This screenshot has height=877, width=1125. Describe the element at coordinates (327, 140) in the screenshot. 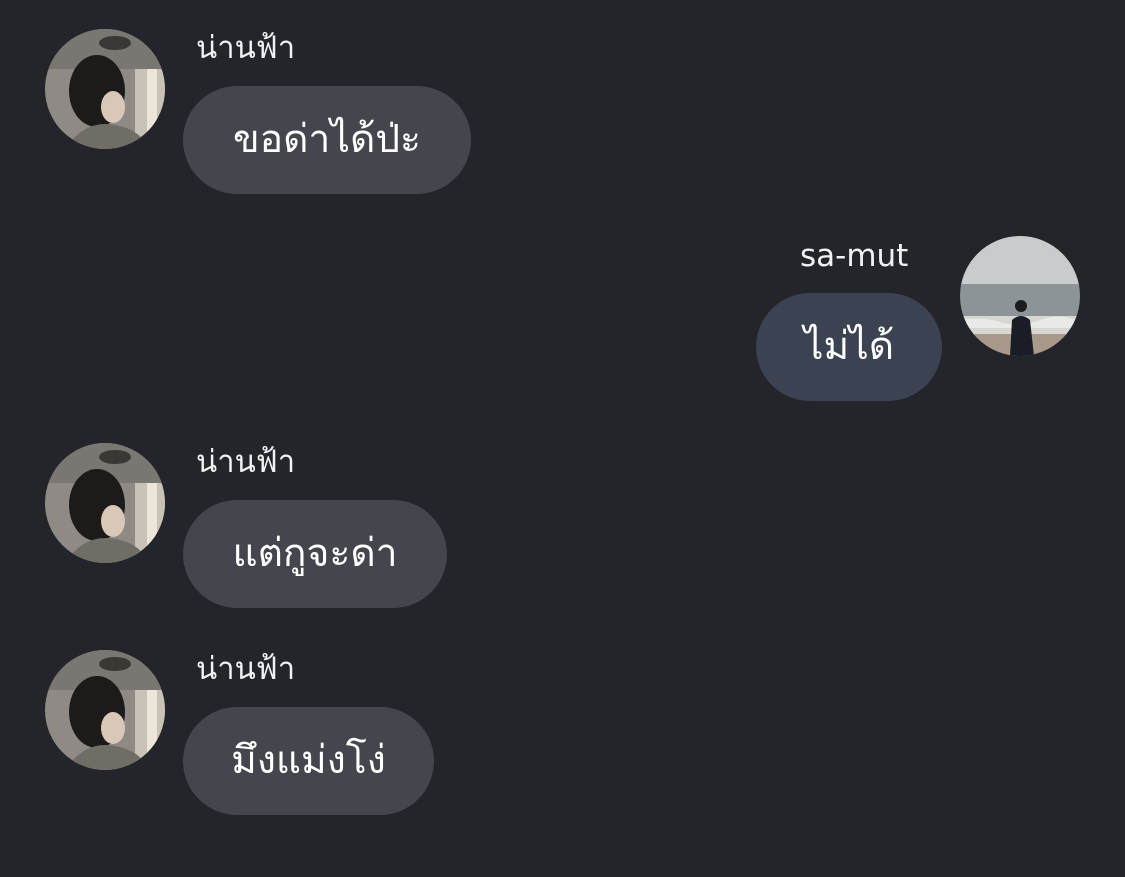

I see `message-bubble: ขอด่าได้ป่ะ` at that location.